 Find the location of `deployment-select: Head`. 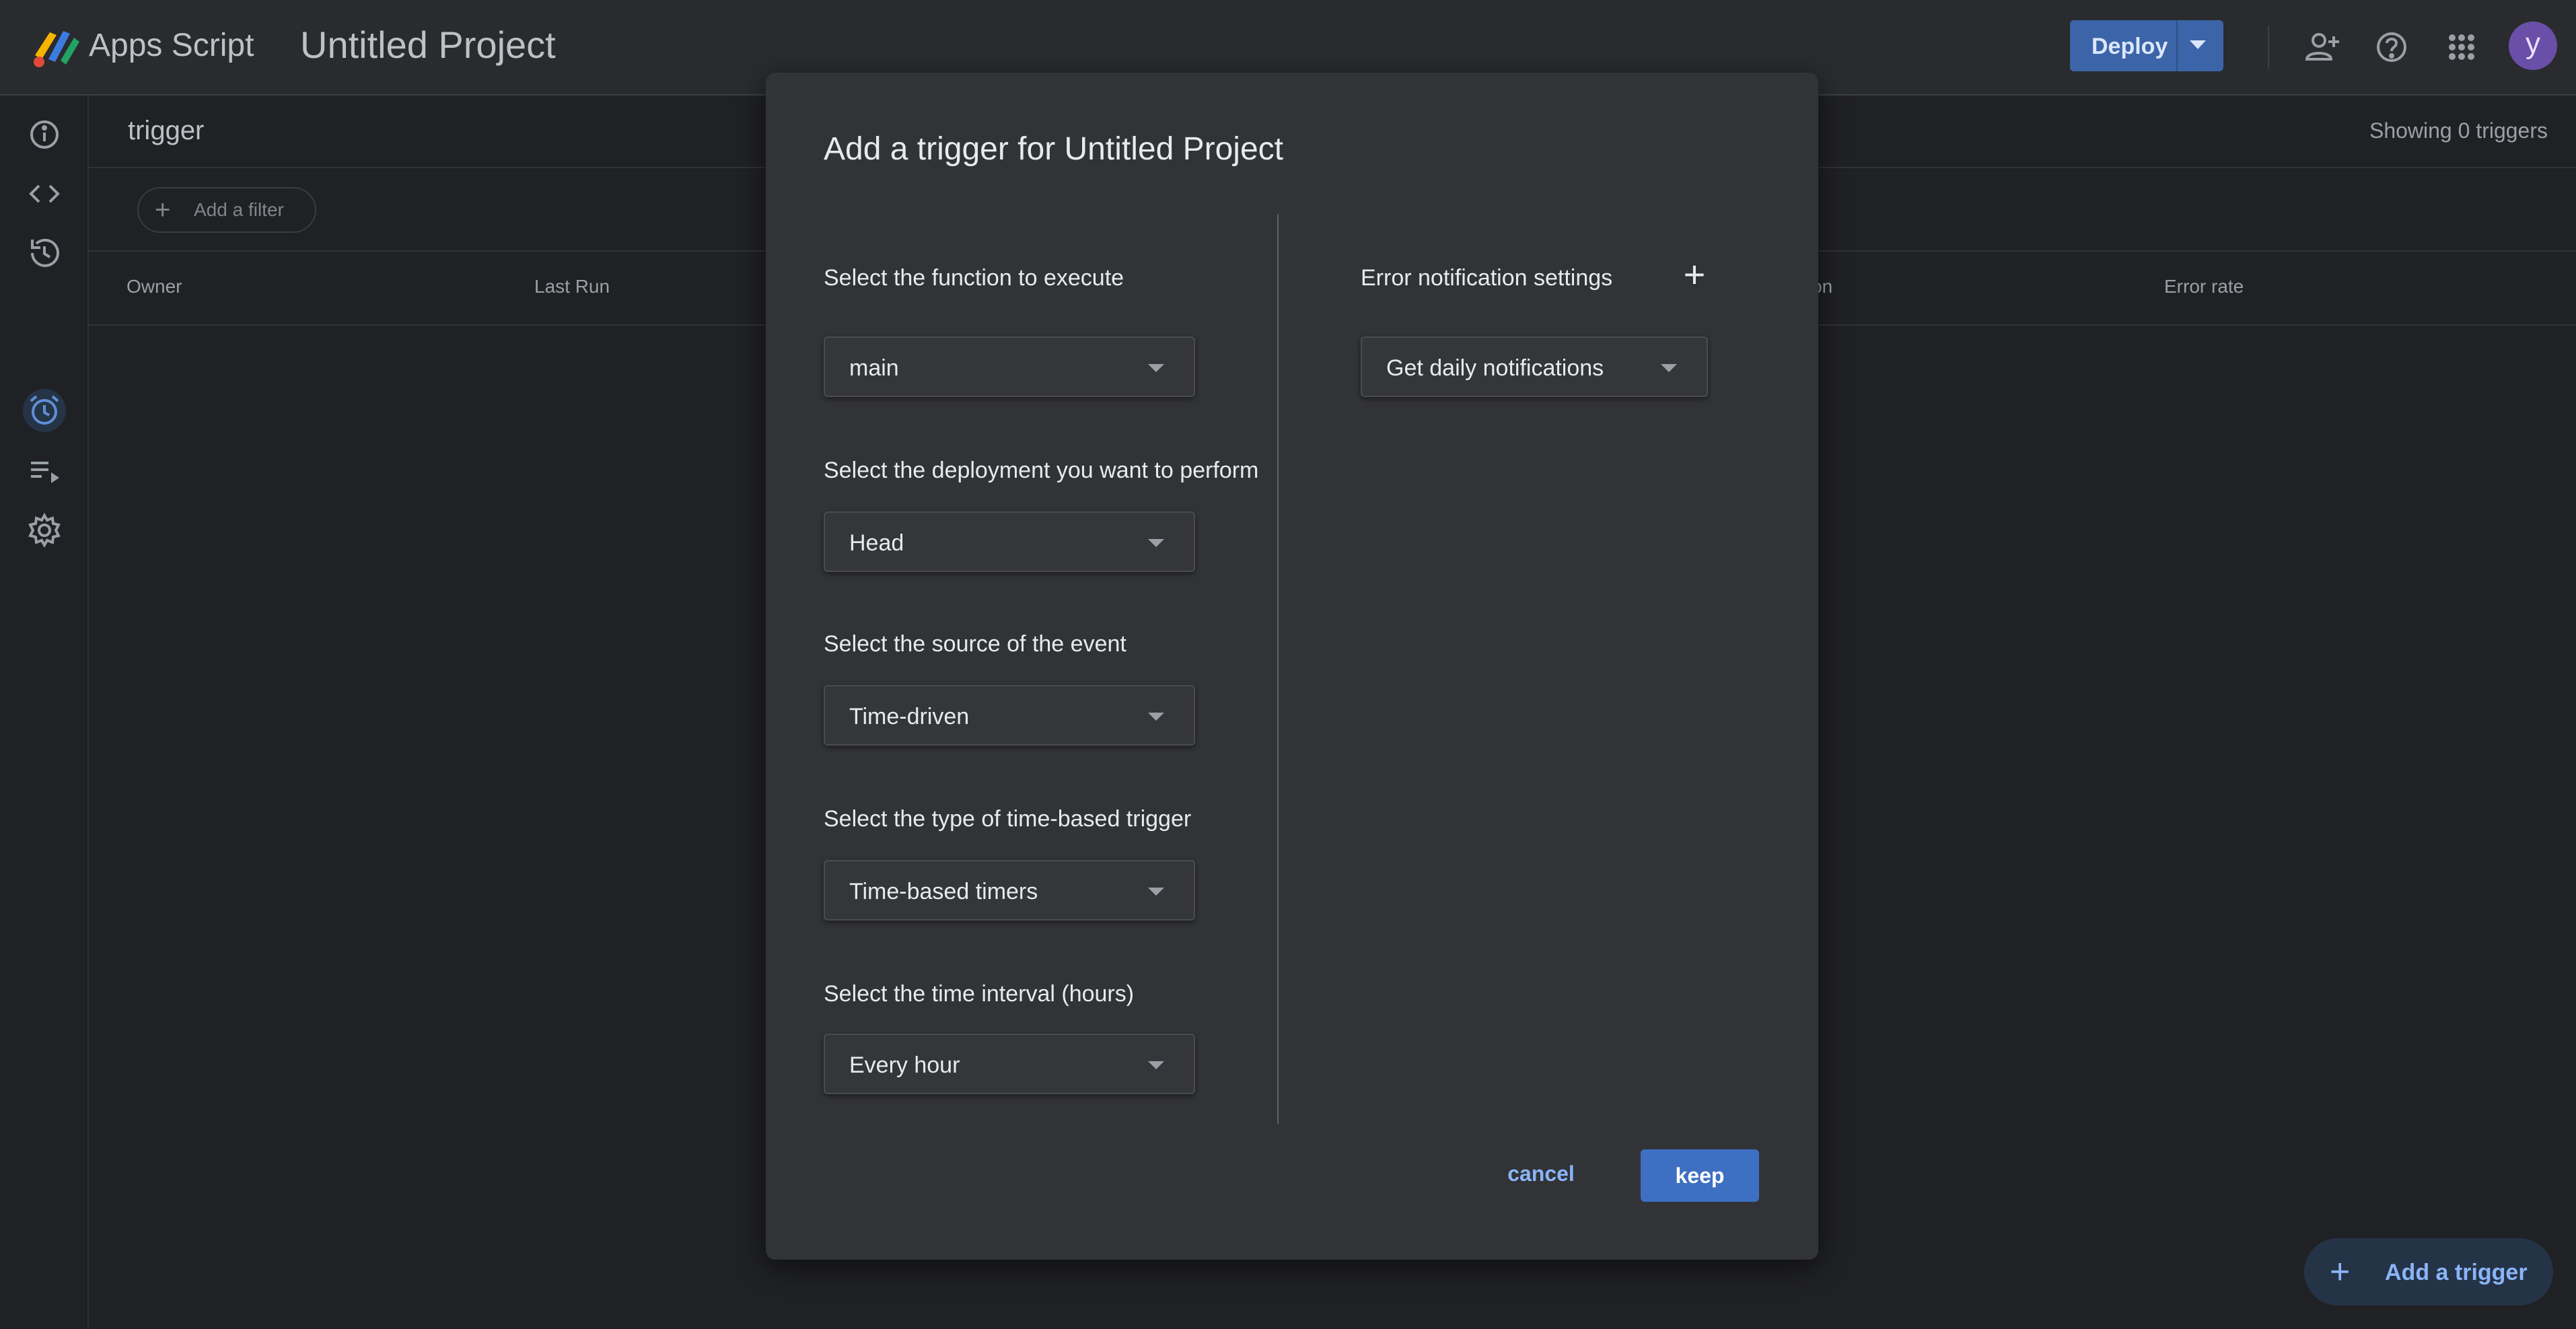

deployment-select: Head is located at coordinates (1009, 541).